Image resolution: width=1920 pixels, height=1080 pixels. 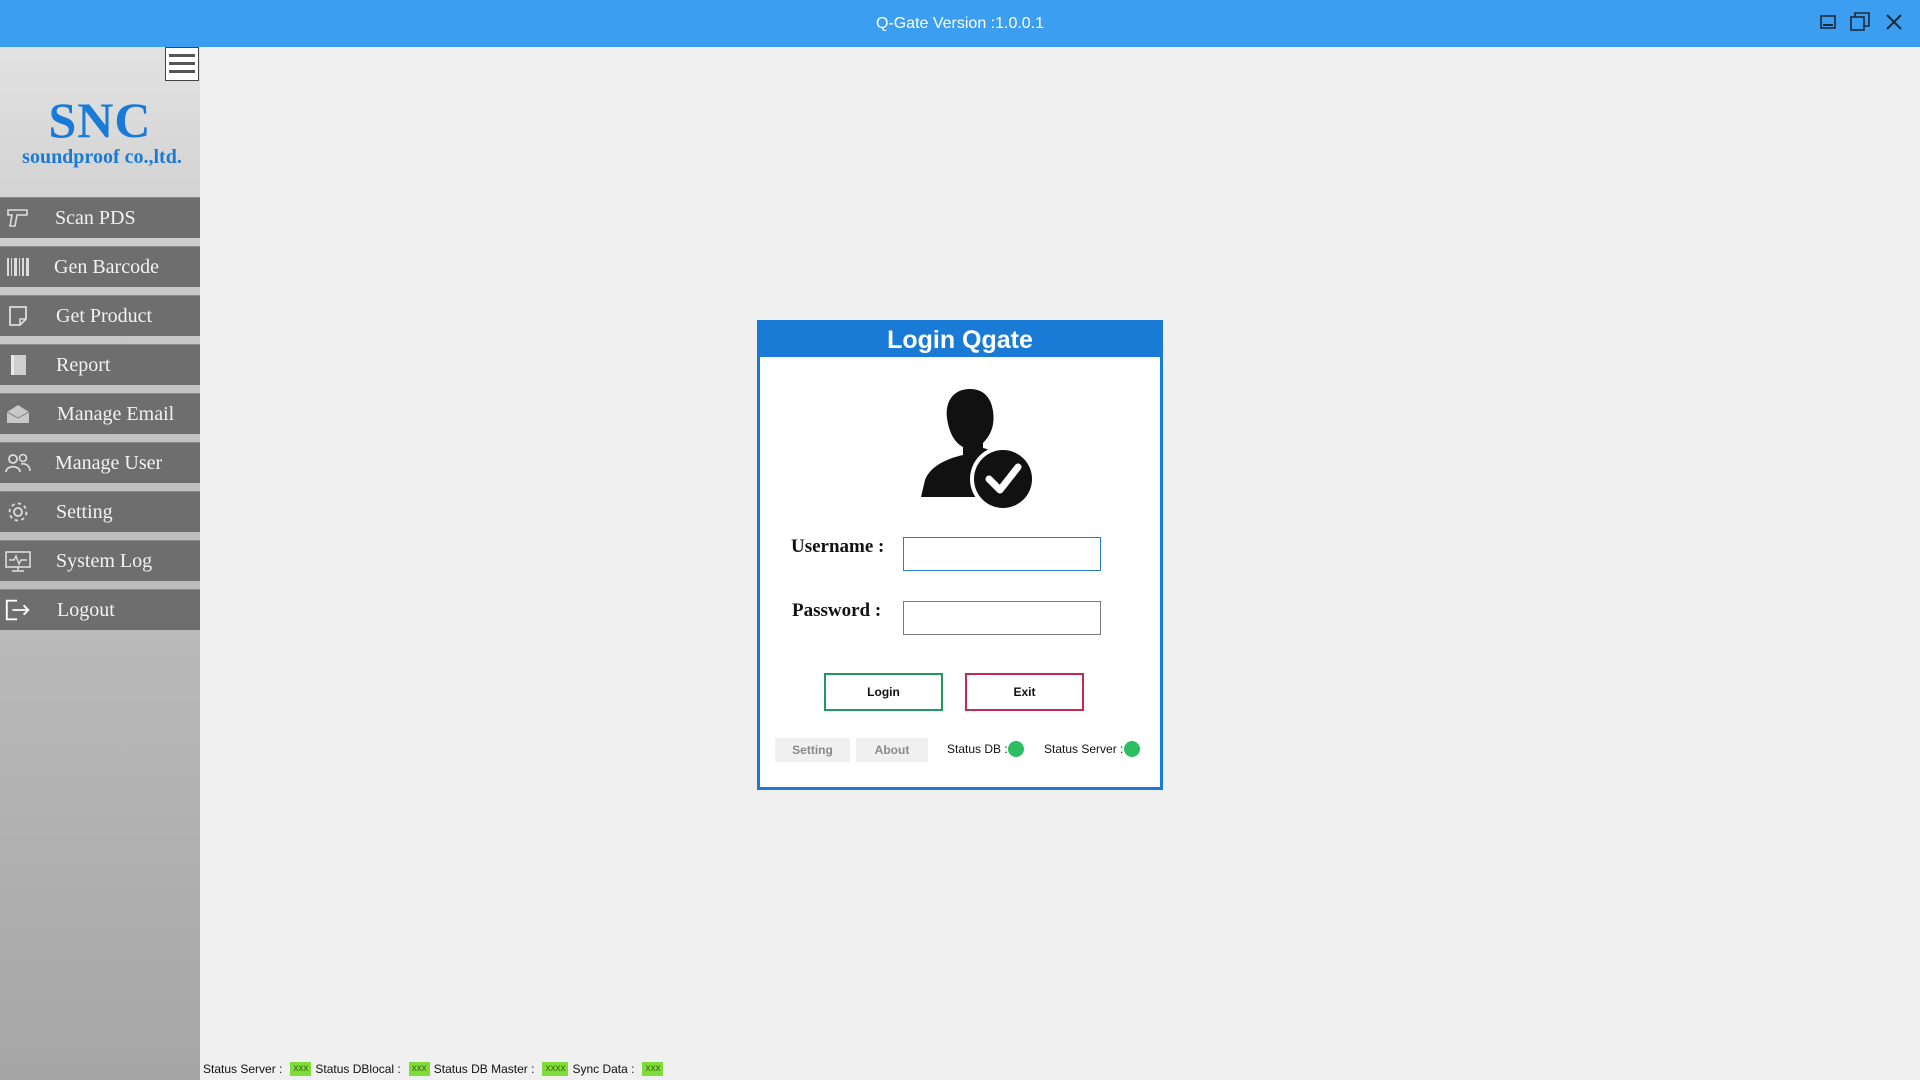 I want to click on sidebar-item-label: Setting, so click(x=84, y=512).